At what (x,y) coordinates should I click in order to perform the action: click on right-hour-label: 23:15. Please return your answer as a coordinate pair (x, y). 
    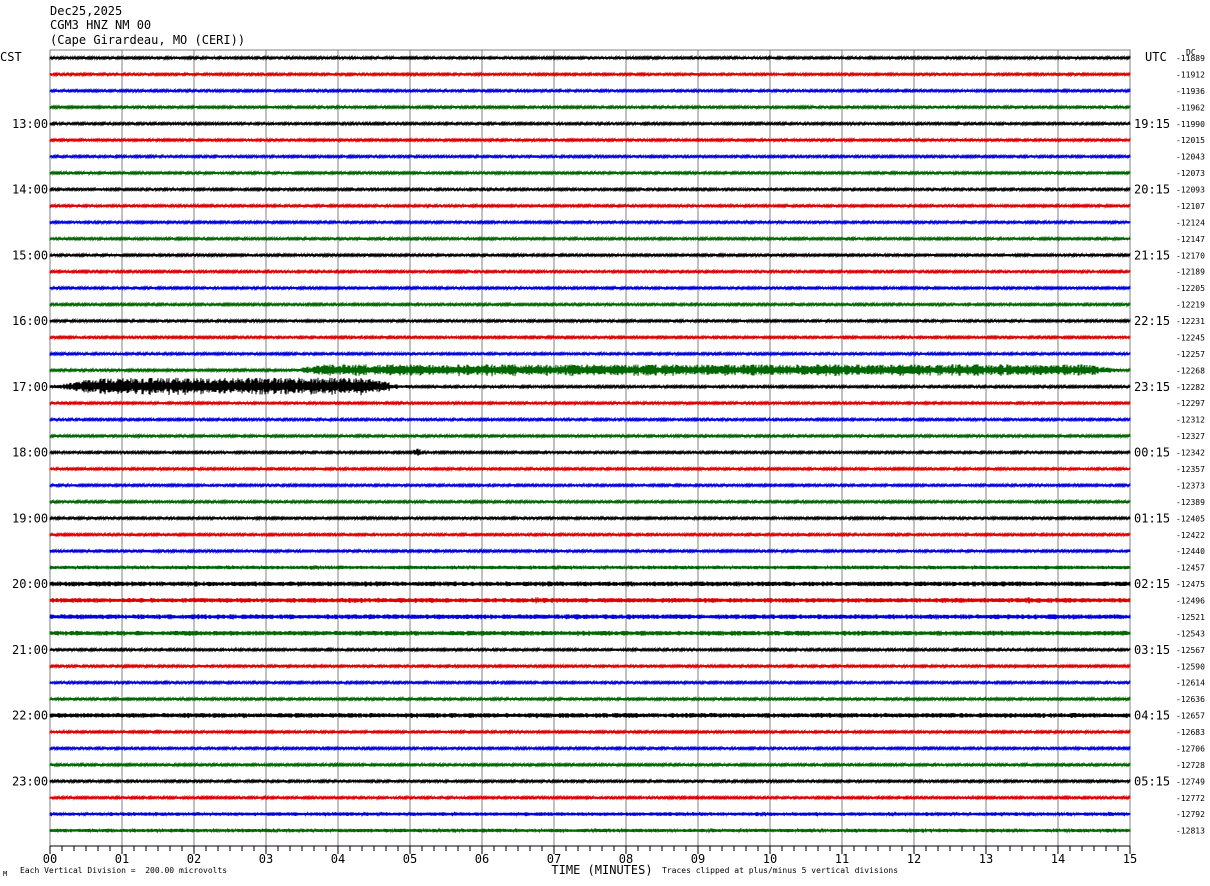
    Looking at the image, I should click on (1152, 387).